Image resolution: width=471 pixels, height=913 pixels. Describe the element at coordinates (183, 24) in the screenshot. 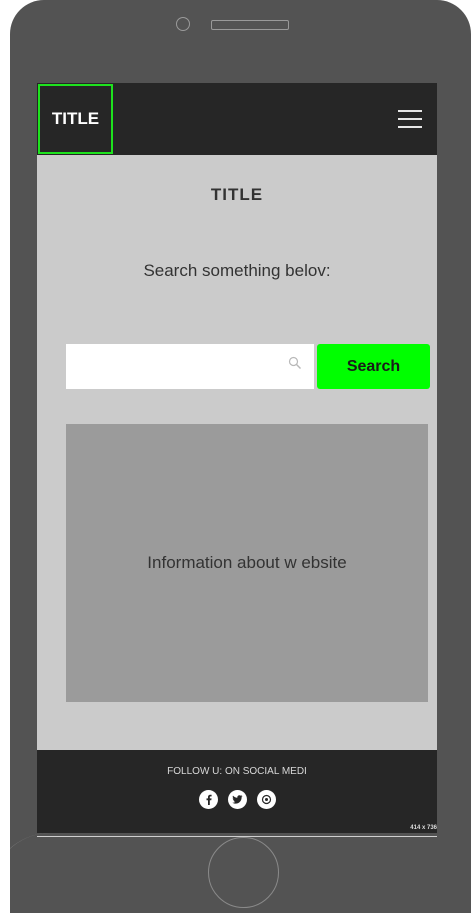

I see `front-camera` at that location.